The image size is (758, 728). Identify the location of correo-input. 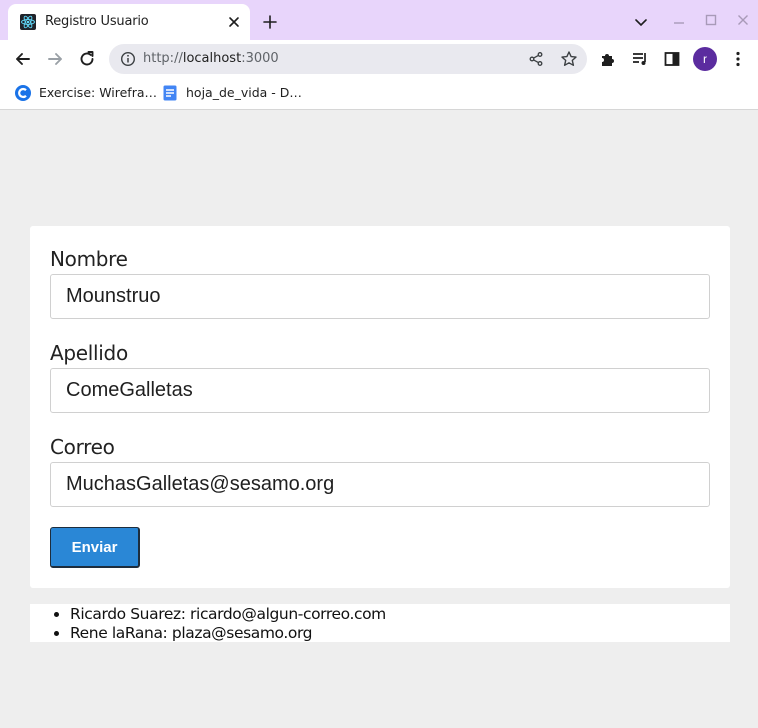
(380, 484).